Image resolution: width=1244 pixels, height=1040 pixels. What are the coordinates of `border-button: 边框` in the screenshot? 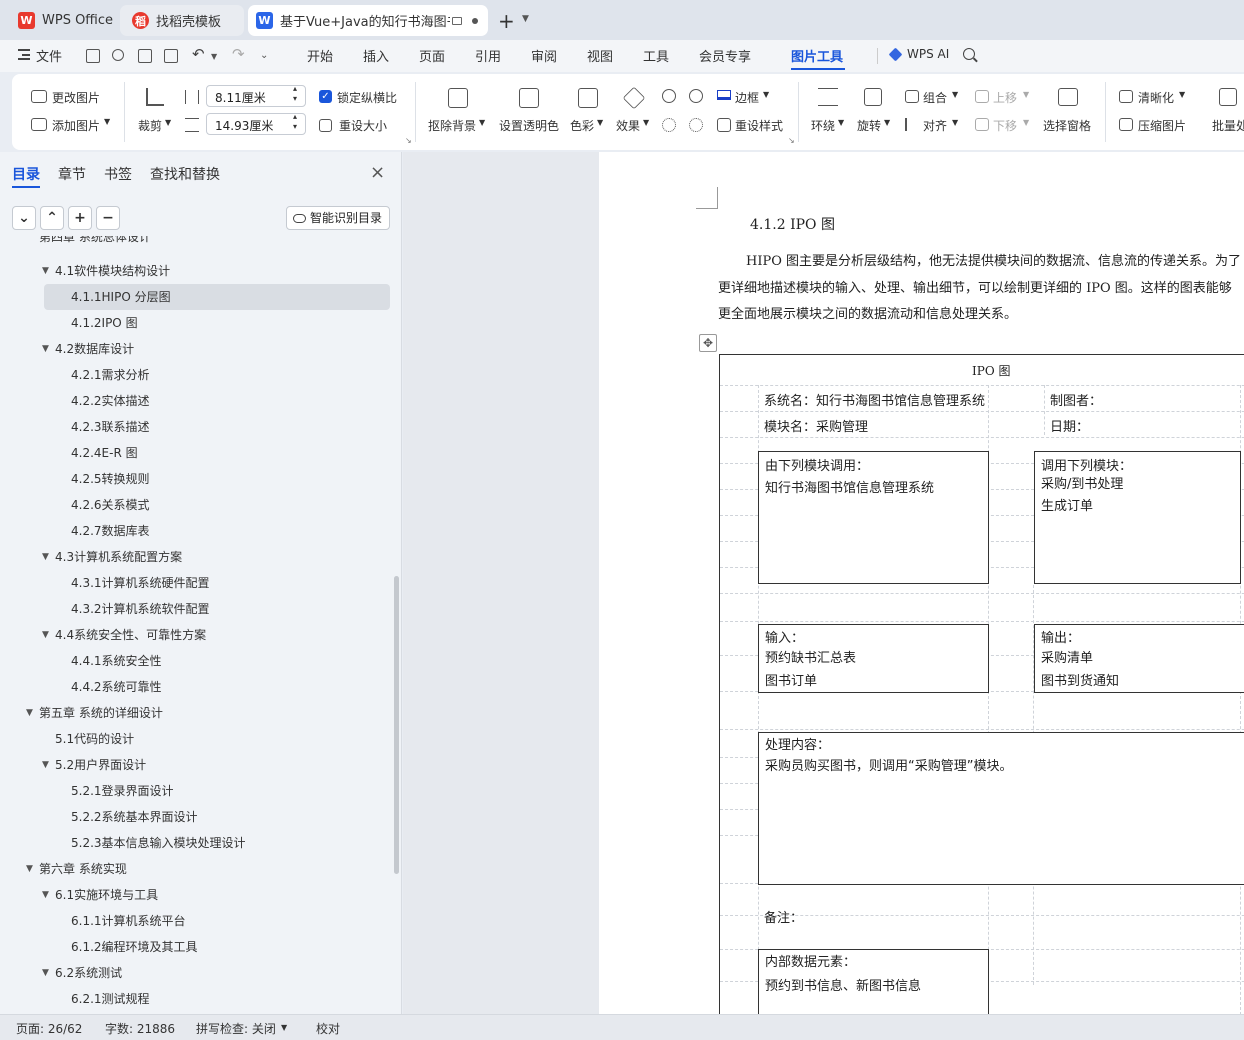 It's located at (747, 97).